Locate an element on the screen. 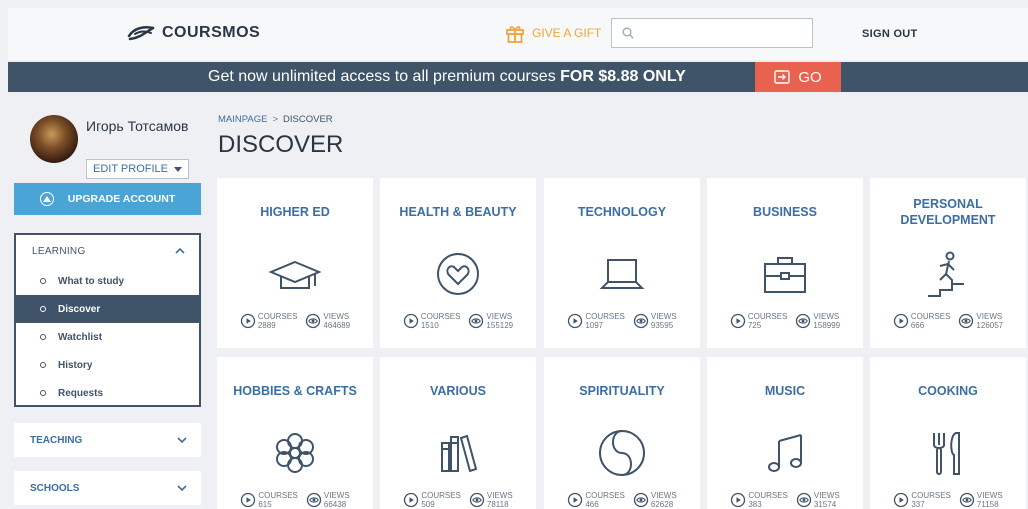  category-title: SPIRITUALITY is located at coordinates (622, 391).